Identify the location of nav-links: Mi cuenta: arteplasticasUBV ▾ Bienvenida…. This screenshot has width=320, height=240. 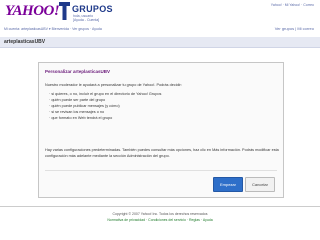
(53, 29).